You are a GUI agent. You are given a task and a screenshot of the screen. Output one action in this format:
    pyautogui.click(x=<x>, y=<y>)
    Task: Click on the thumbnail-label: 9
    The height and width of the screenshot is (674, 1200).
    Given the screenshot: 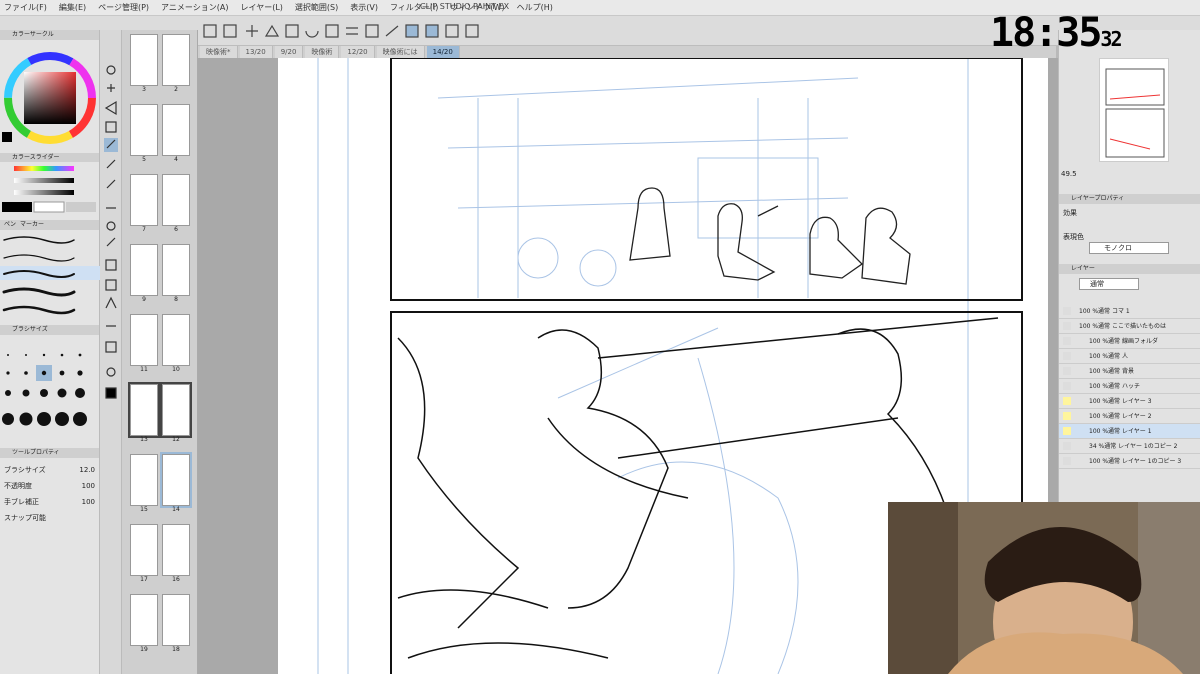 What is the action you would take?
    pyautogui.click(x=144, y=299)
    